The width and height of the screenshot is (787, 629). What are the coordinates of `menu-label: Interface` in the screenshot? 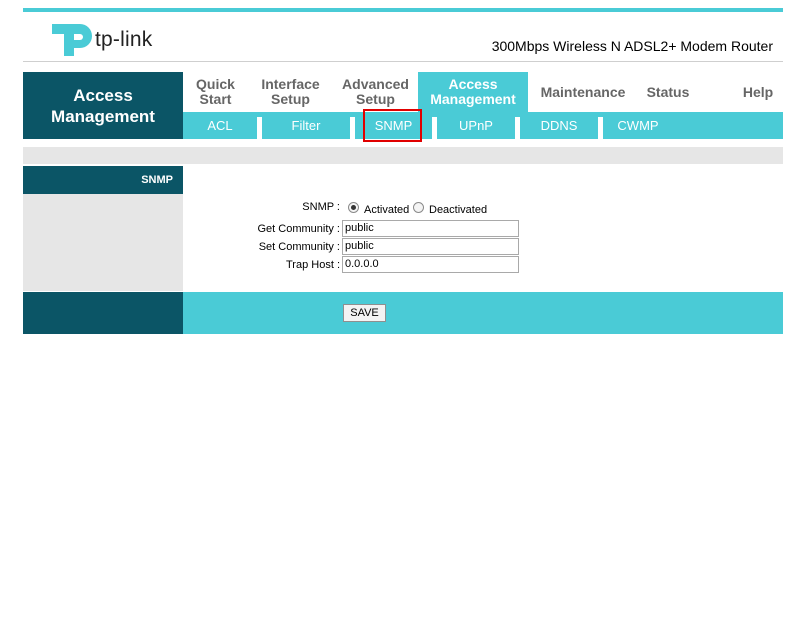 It's located at (290, 84).